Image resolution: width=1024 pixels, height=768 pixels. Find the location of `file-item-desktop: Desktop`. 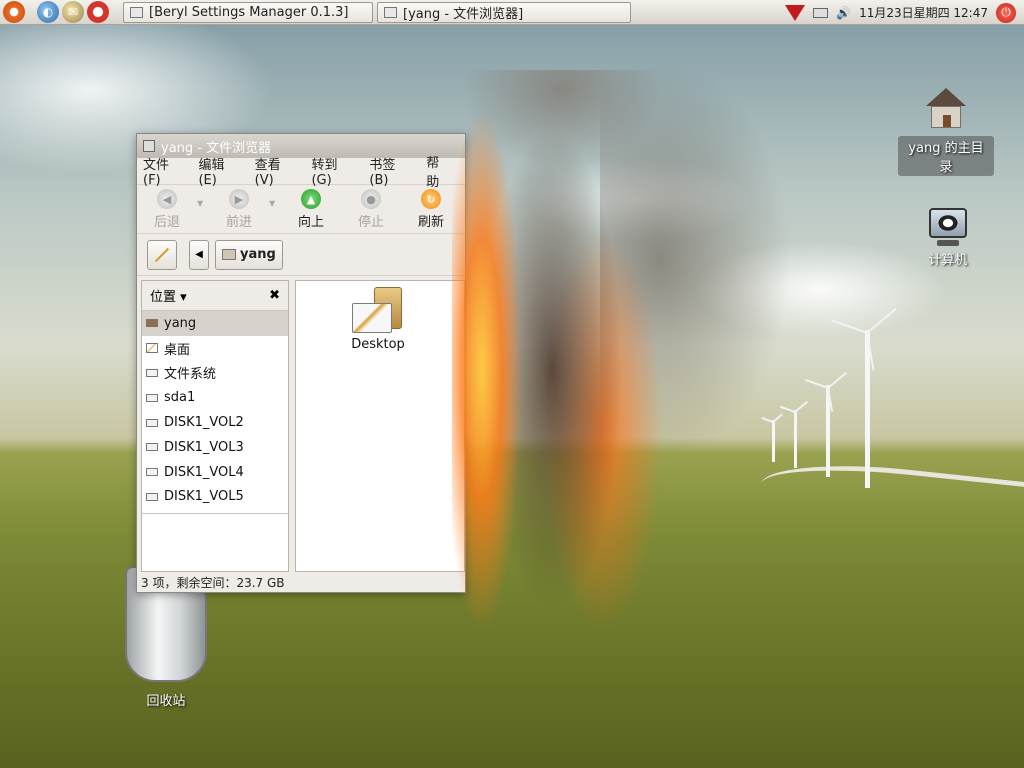

file-item-desktop: Desktop is located at coordinates (378, 319).